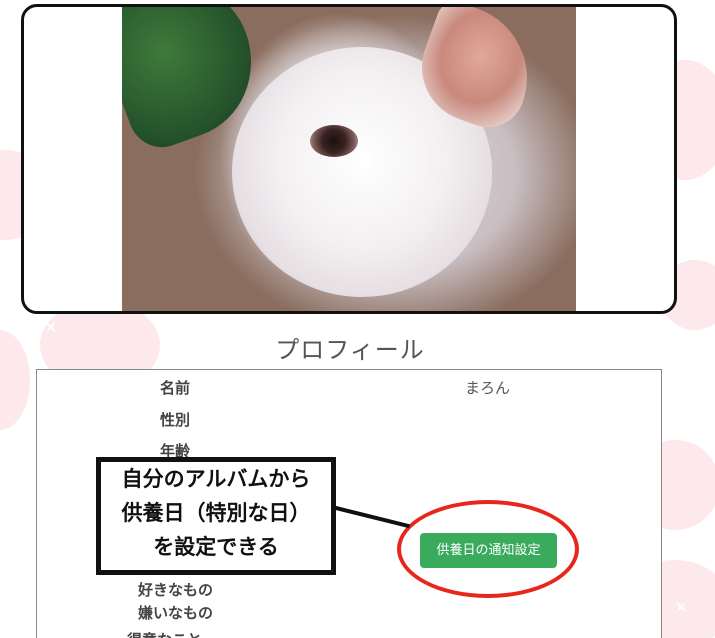 The image size is (715, 638). I want to click on profile-section-title: プロフィール, so click(350, 350).